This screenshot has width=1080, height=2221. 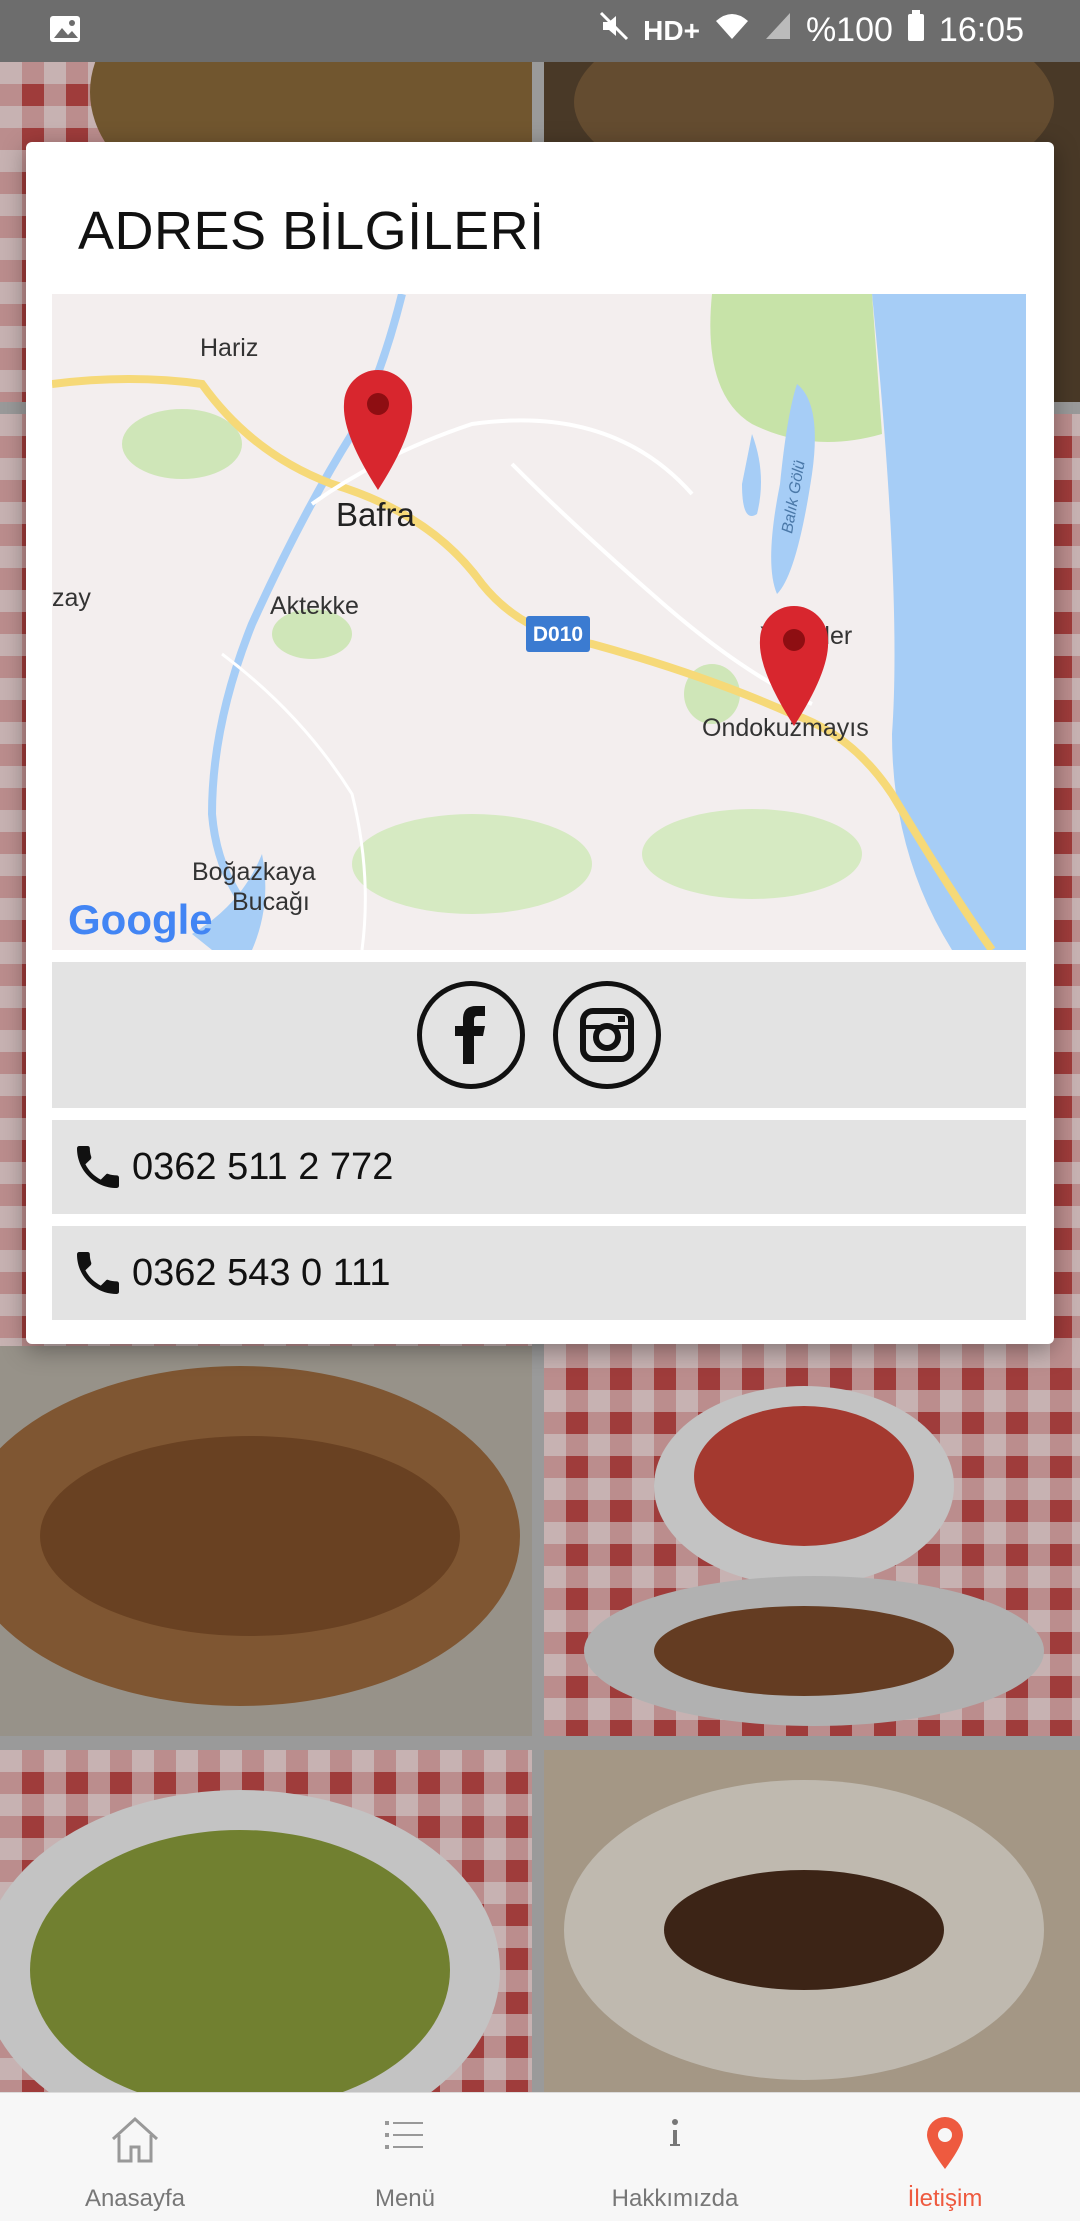 What do you see at coordinates (311, 231) in the screenshot?
I see `dialog-title: ADRES BİLGİLERİ` at bounding box center [311, 231].